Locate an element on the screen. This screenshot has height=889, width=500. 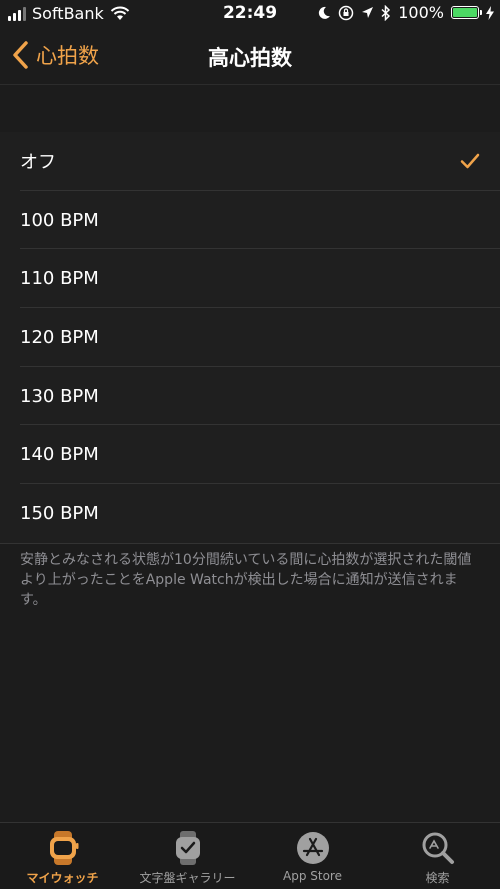
charging-icon is located at coordinates (490, 12).